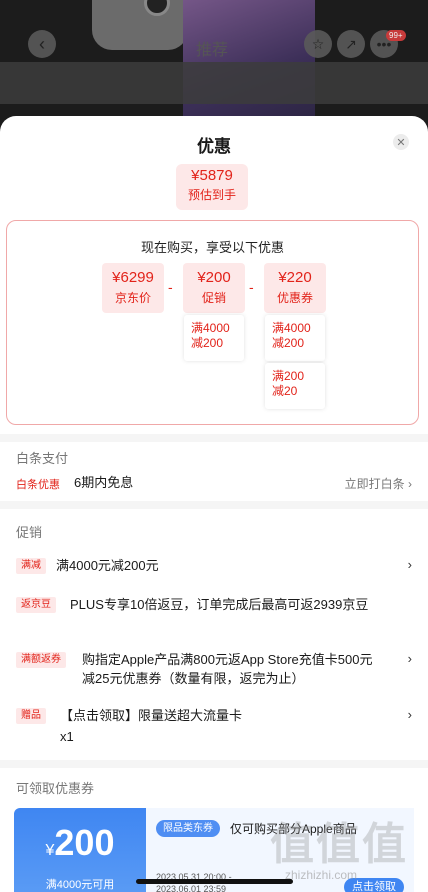 The image size is (428, 892). Describe the element at coordinates (42, 458) in the screenshot. I see `baitiao-section-title: 白条支付` at that location.